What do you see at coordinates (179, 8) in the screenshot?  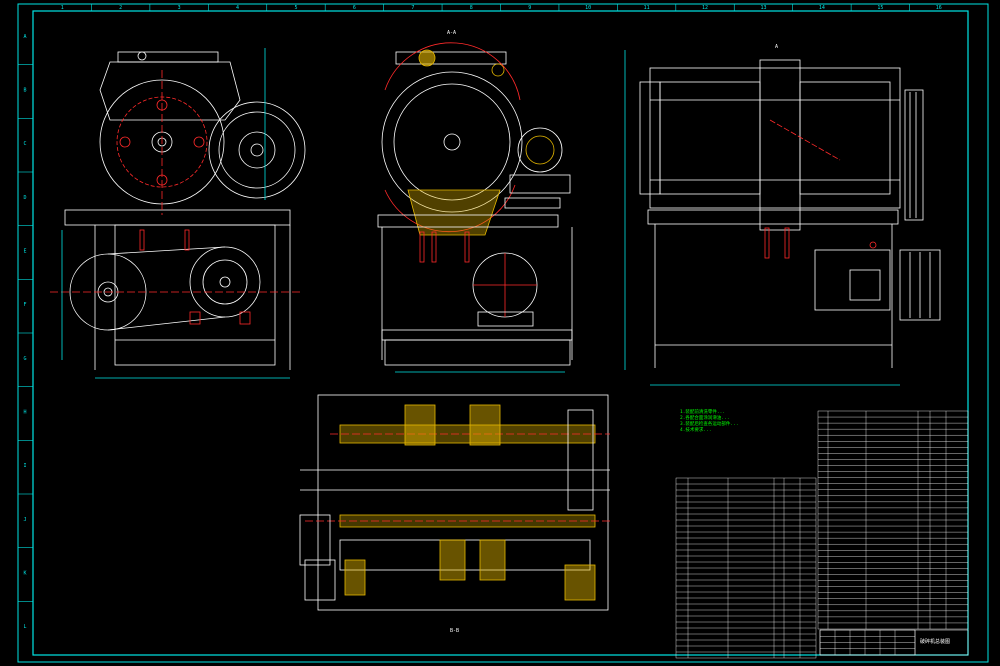 I see `zone-marker: 3` at bounding box center [179, 8].